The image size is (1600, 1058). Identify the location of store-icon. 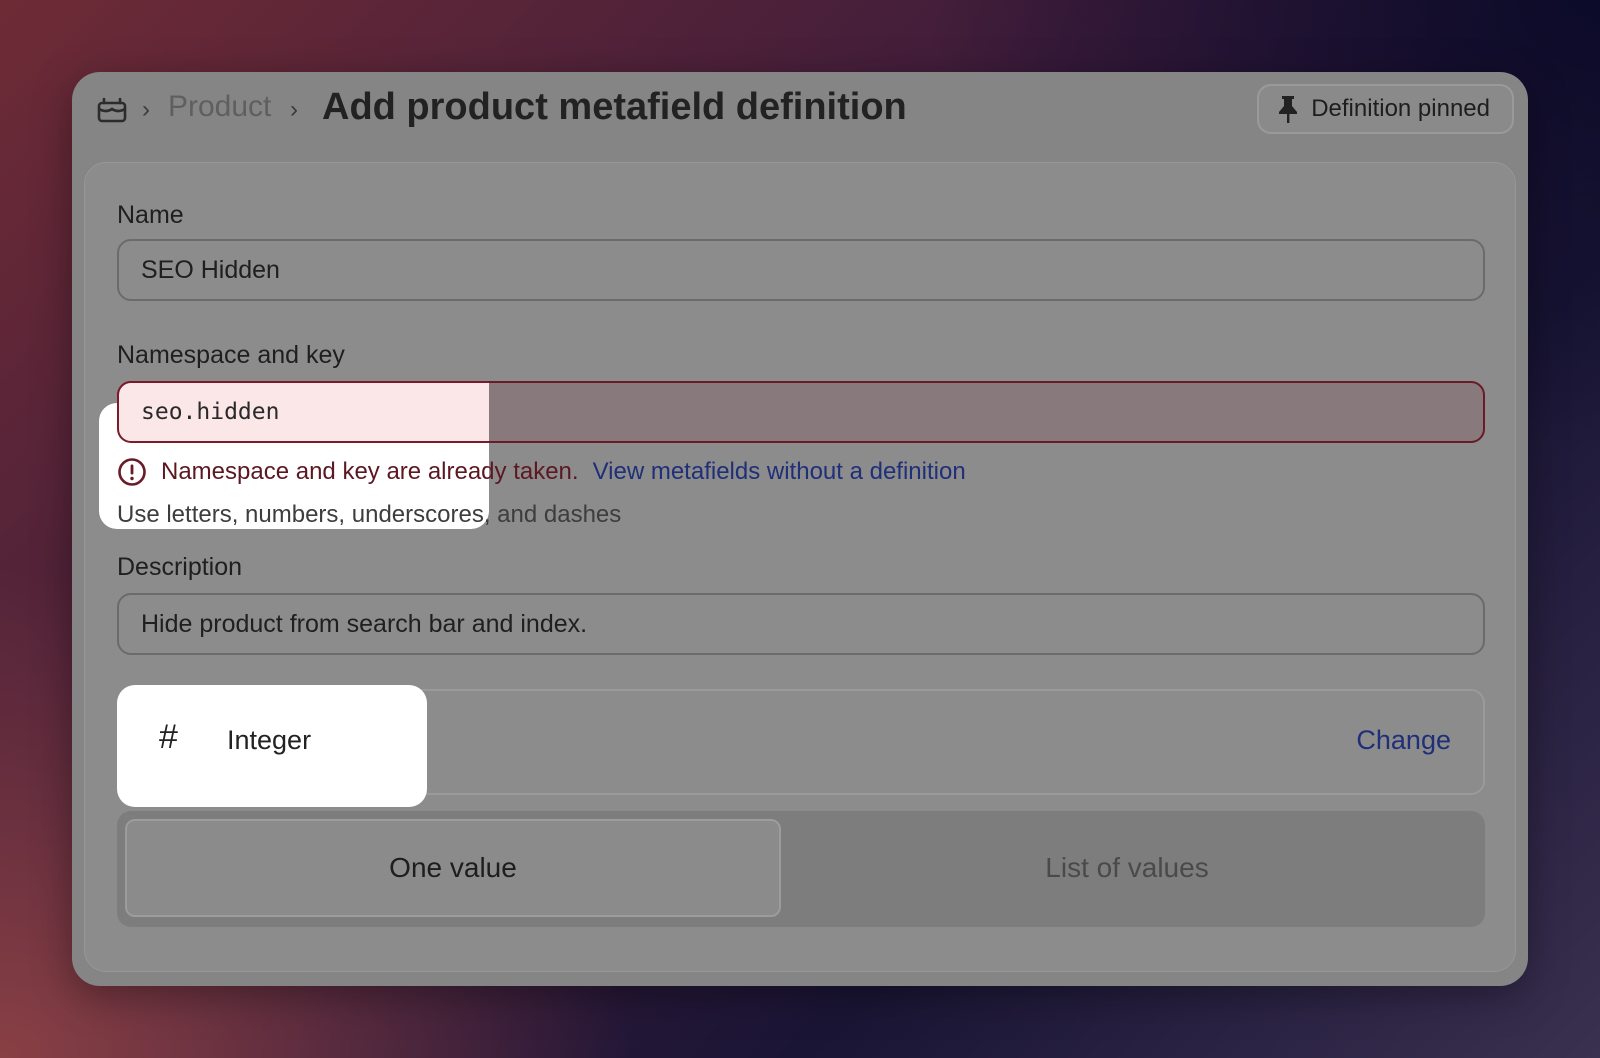
(112, 110).